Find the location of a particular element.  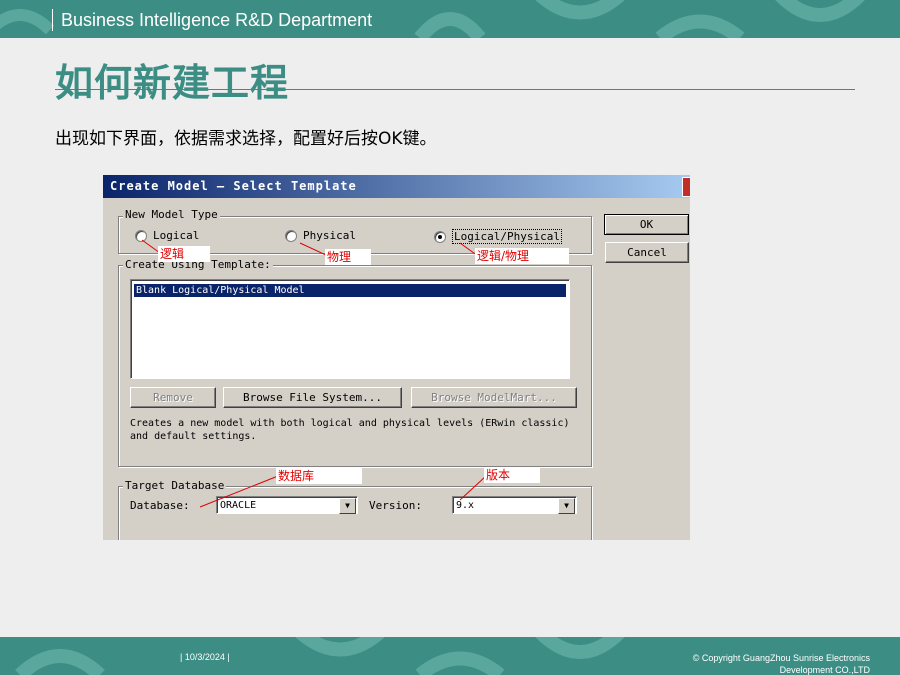

dialog-title: Create Model – Select Template is located at coordinates (233, 186).